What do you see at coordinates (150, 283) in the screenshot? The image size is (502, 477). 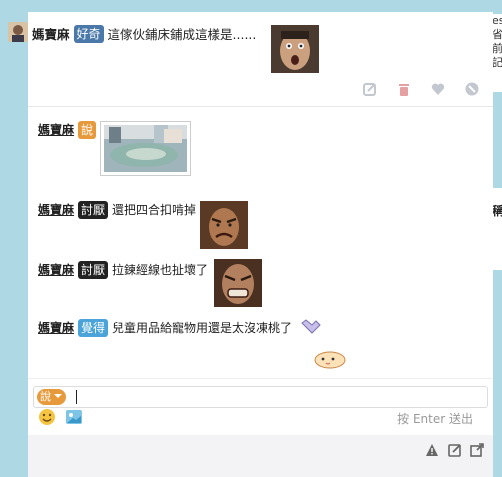 I see `comment-item: 媽寶麻 討厭 拉鍊經線也扯壞了` at bounding box center [150, 283].